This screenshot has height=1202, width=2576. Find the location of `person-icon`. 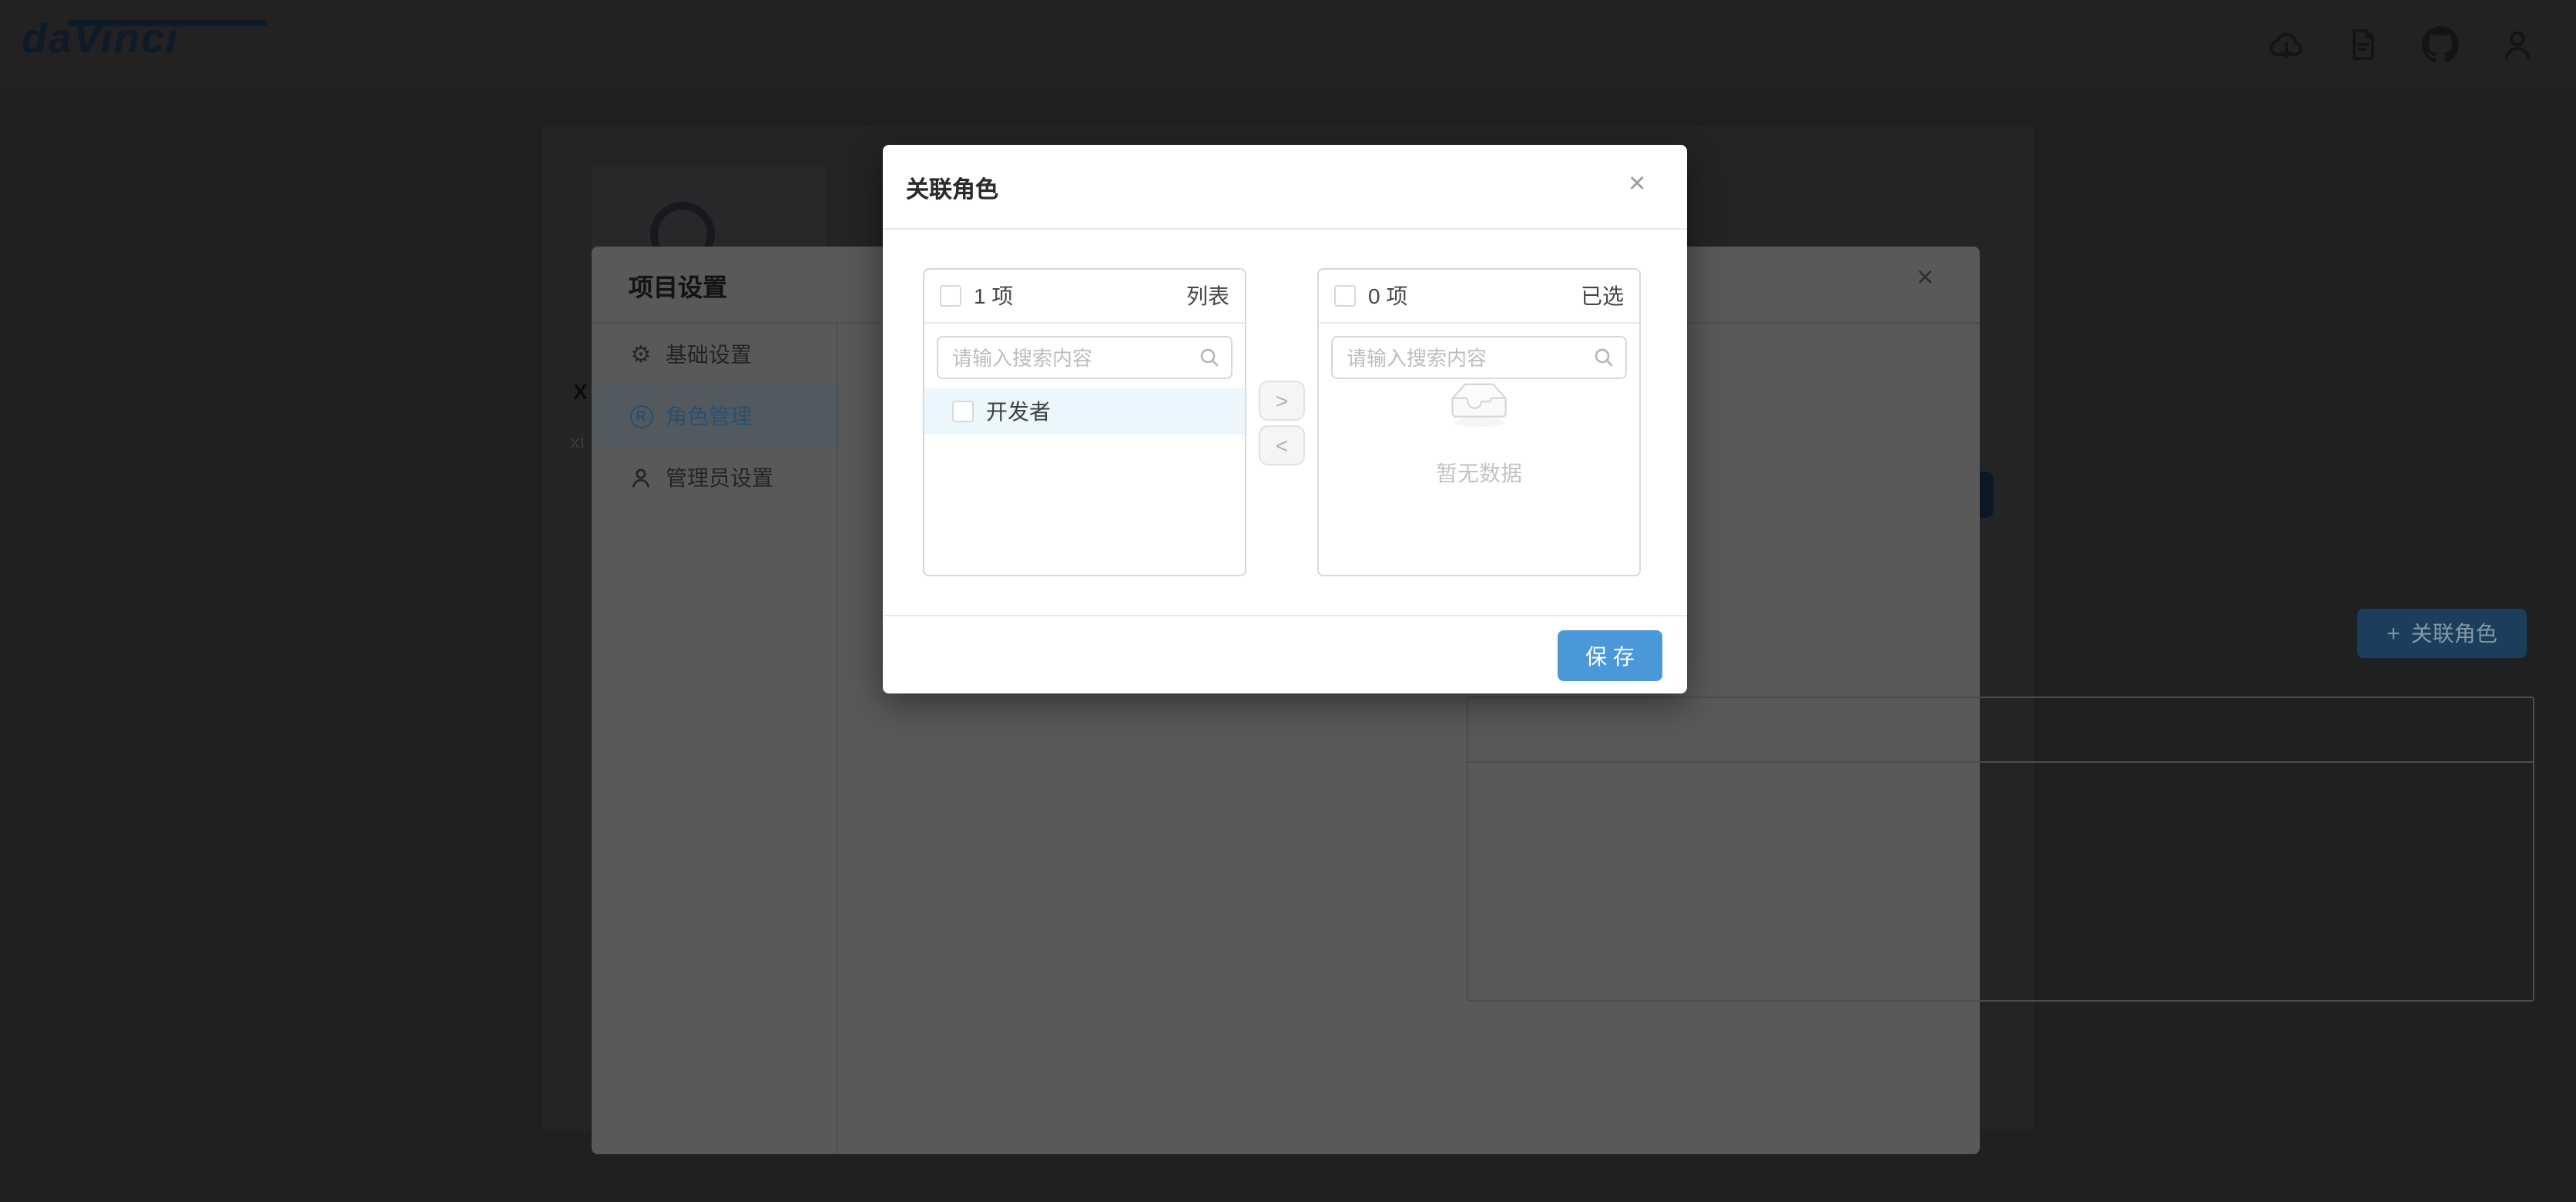

person-icon is located at coordinates (641, 477).